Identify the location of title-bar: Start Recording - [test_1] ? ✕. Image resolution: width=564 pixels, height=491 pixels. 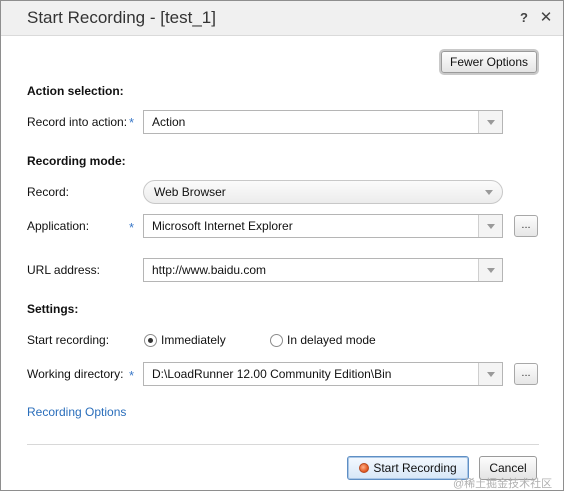
(282, 18).